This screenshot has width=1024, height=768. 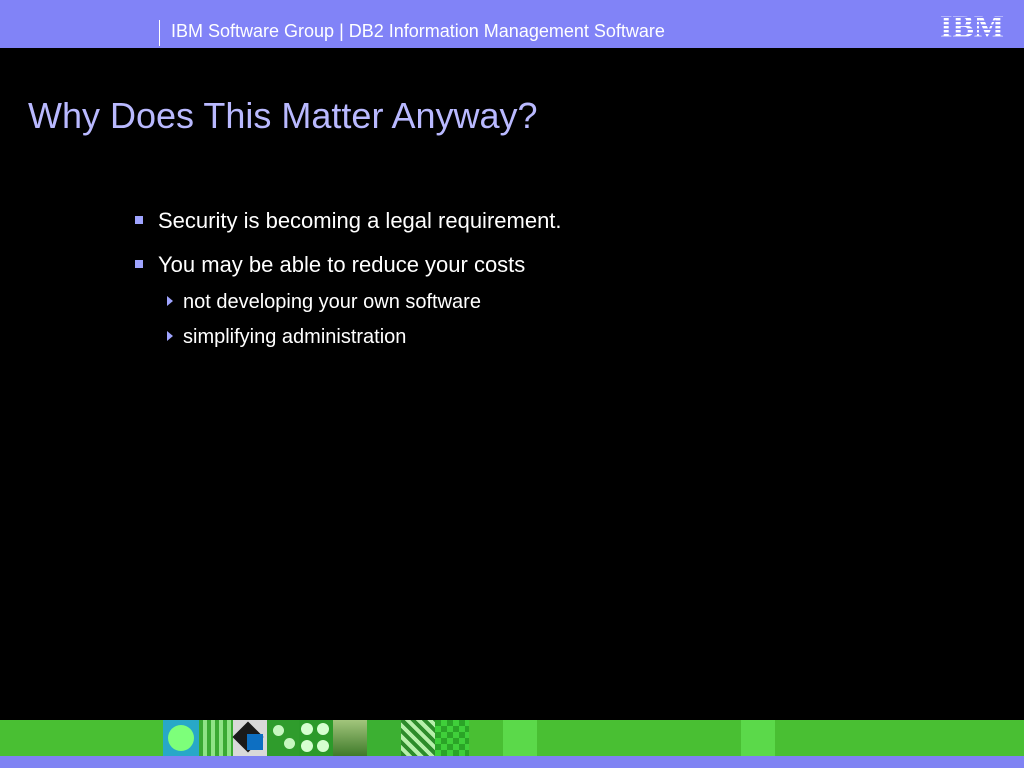 I want to click on sub-bullet-text: not developing your own software, so click(x=332, y=302).